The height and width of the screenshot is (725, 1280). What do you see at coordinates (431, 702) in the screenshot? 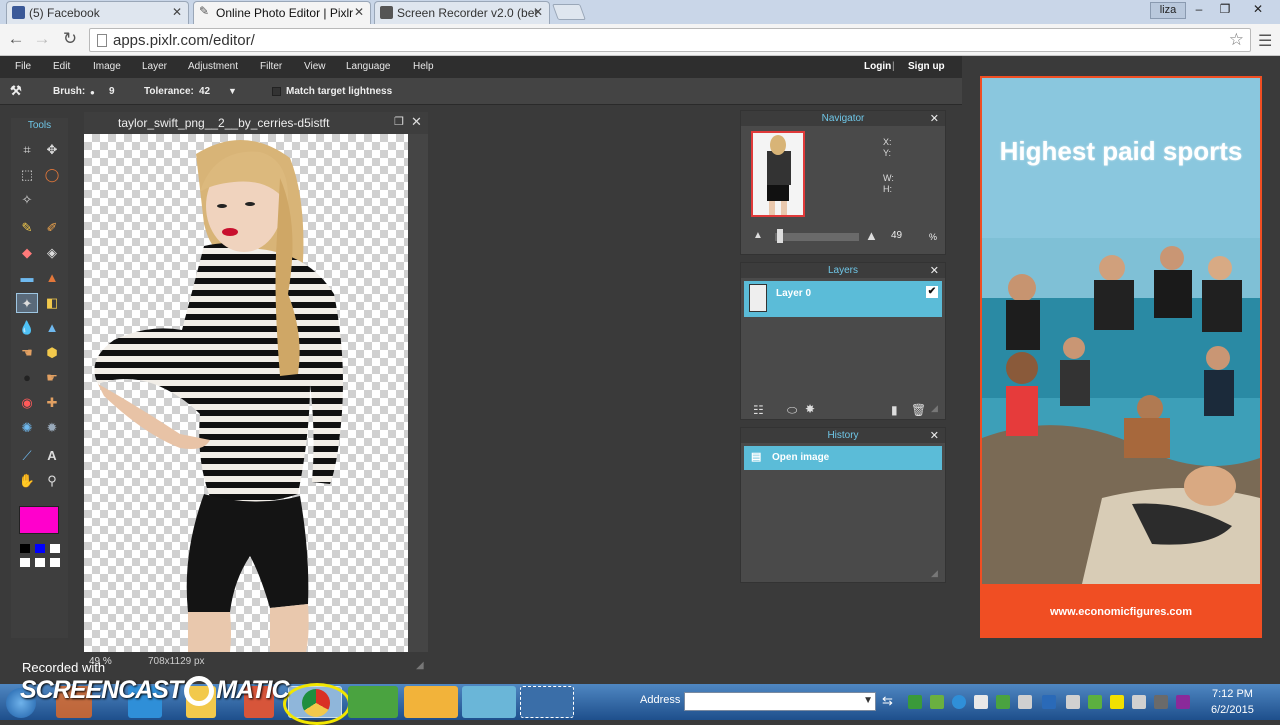
I see `security-taskbar-icon` at bounding box center [431, 702].